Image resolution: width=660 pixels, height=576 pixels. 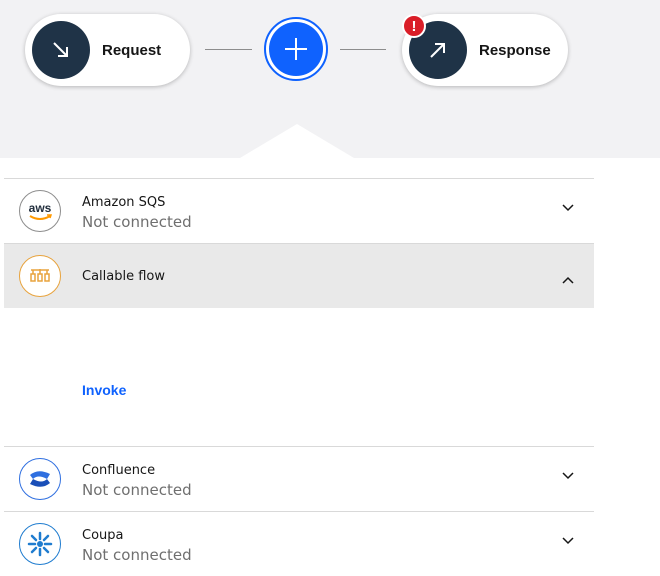 What do you see at coordinates (104, 390) in the screenshot?
I see `invoke-action-link: Invoke` at bounding box center [104, 390].